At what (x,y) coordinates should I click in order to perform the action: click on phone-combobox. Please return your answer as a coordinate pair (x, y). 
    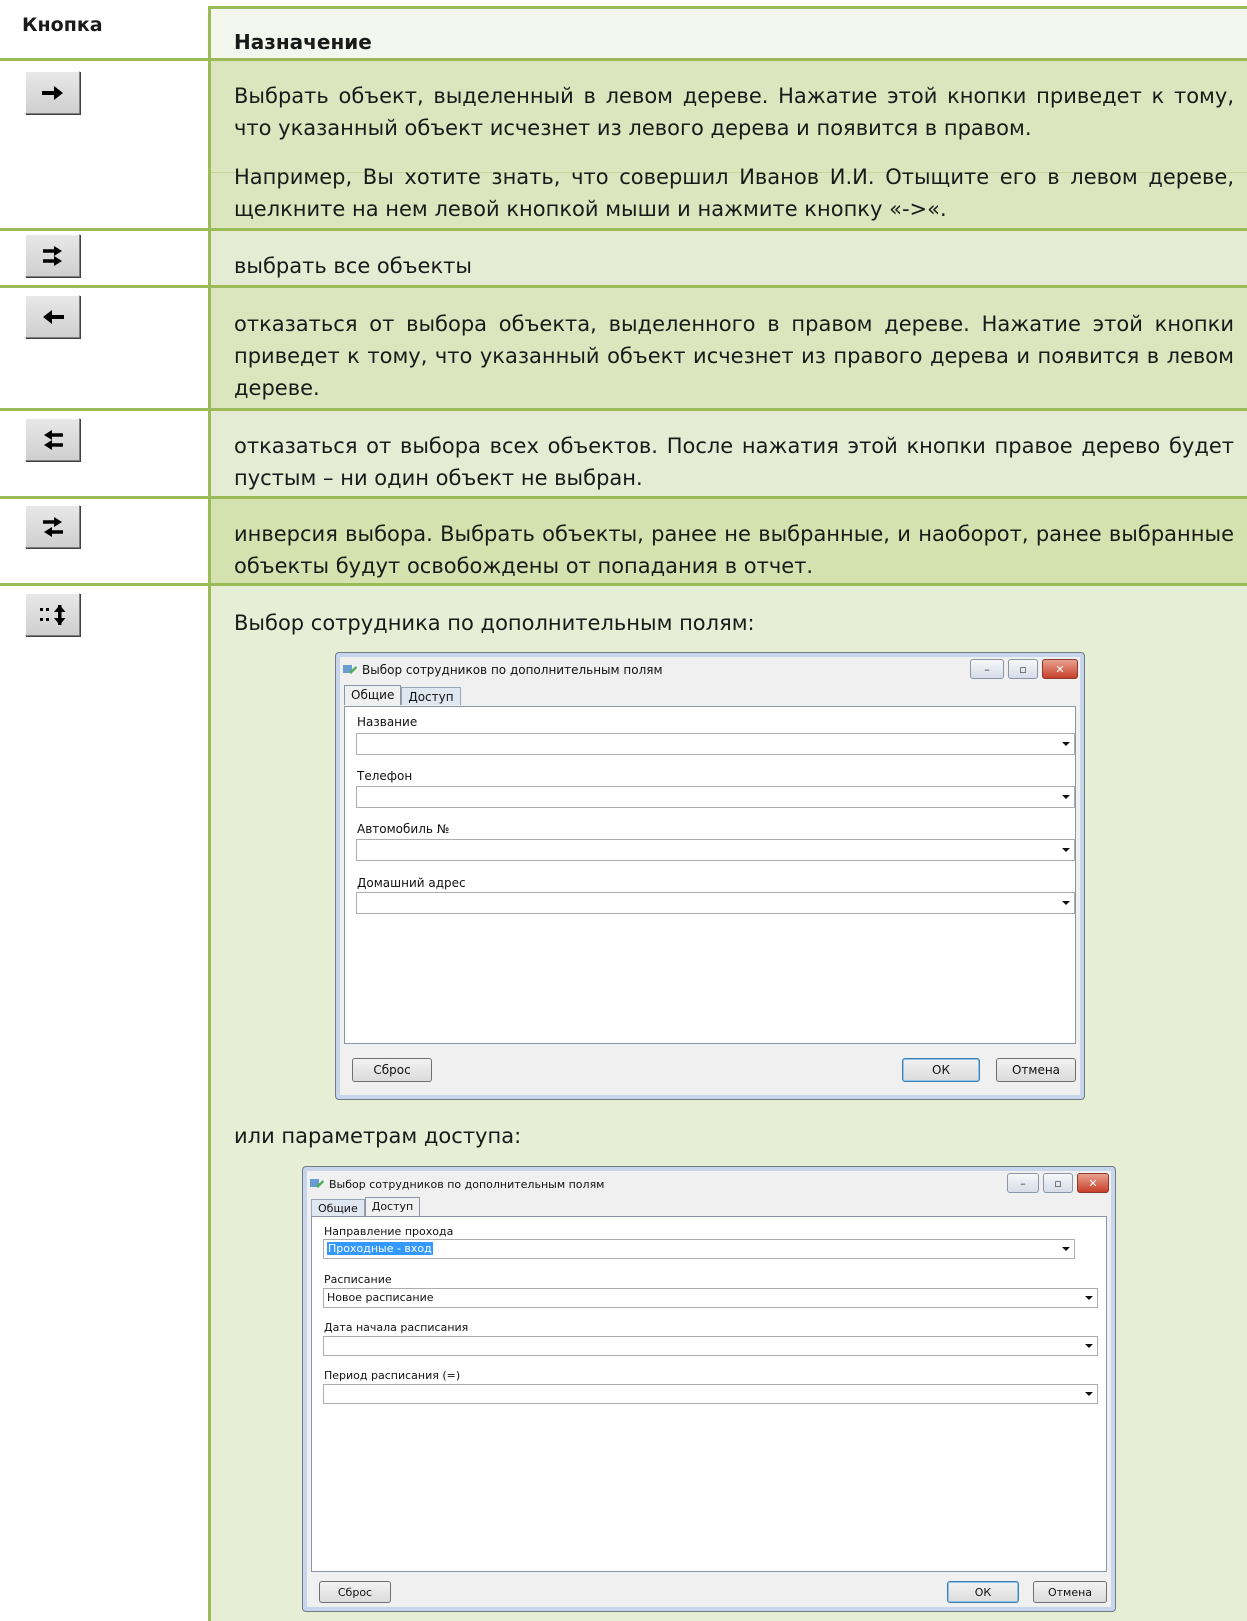
    Looking at the image, I should click on (715, 797).